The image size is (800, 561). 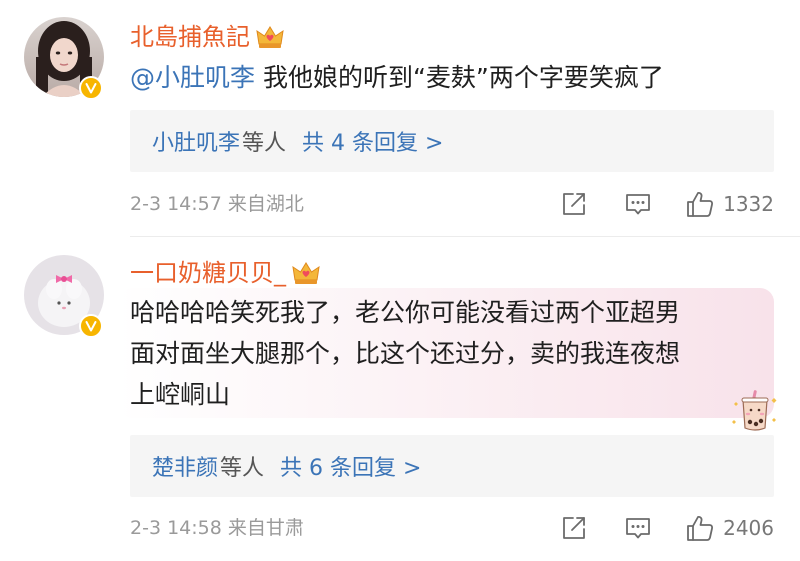 I want to click on comment-actions: 2406, so click(x=666, y=528).